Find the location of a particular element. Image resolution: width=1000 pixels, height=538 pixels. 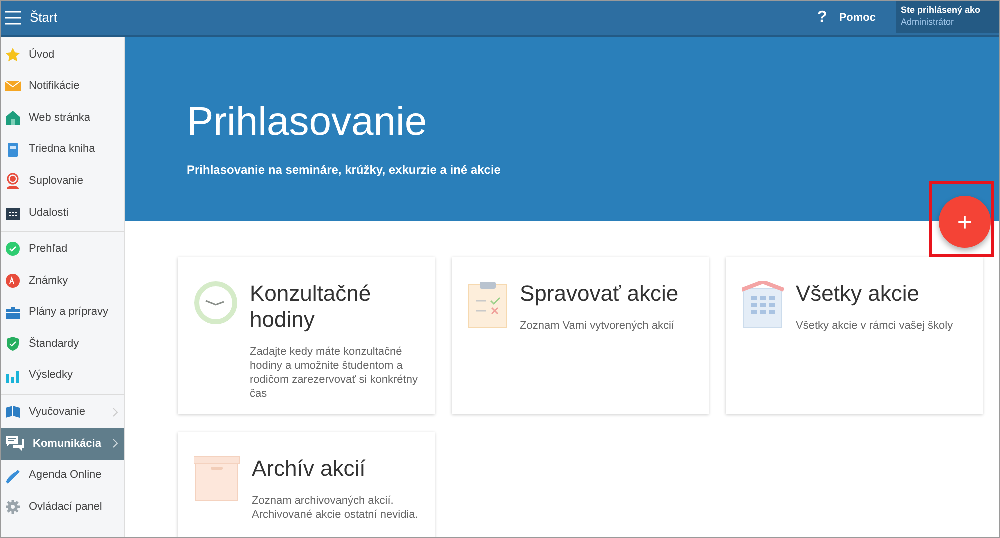

sidebar-item: Prehľad is located at coordinates (62, 250).